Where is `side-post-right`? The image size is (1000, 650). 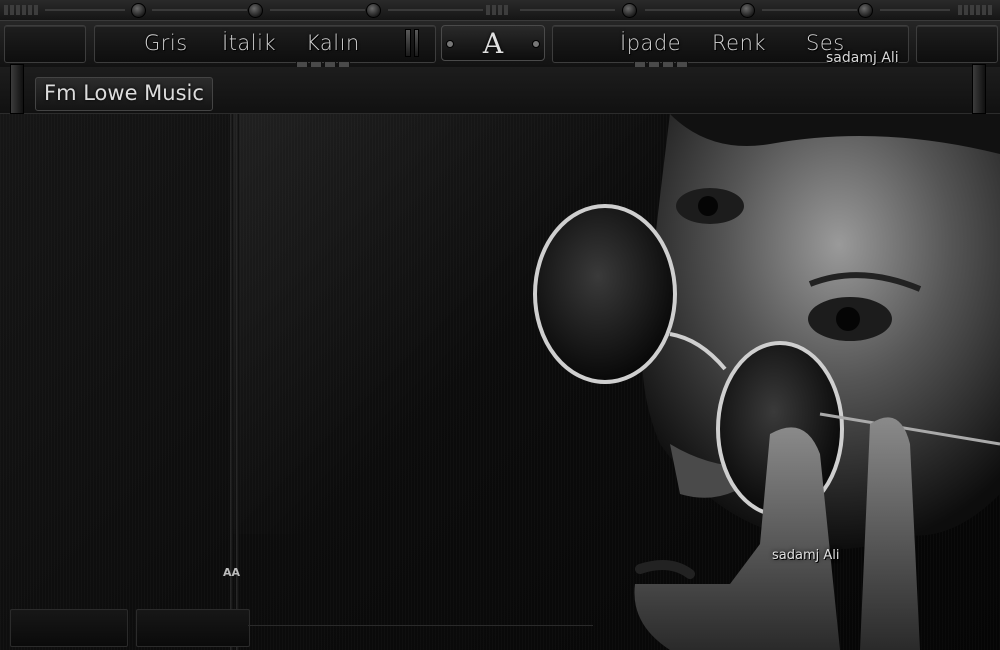 side-post-right is located at coordinates (979, 89).